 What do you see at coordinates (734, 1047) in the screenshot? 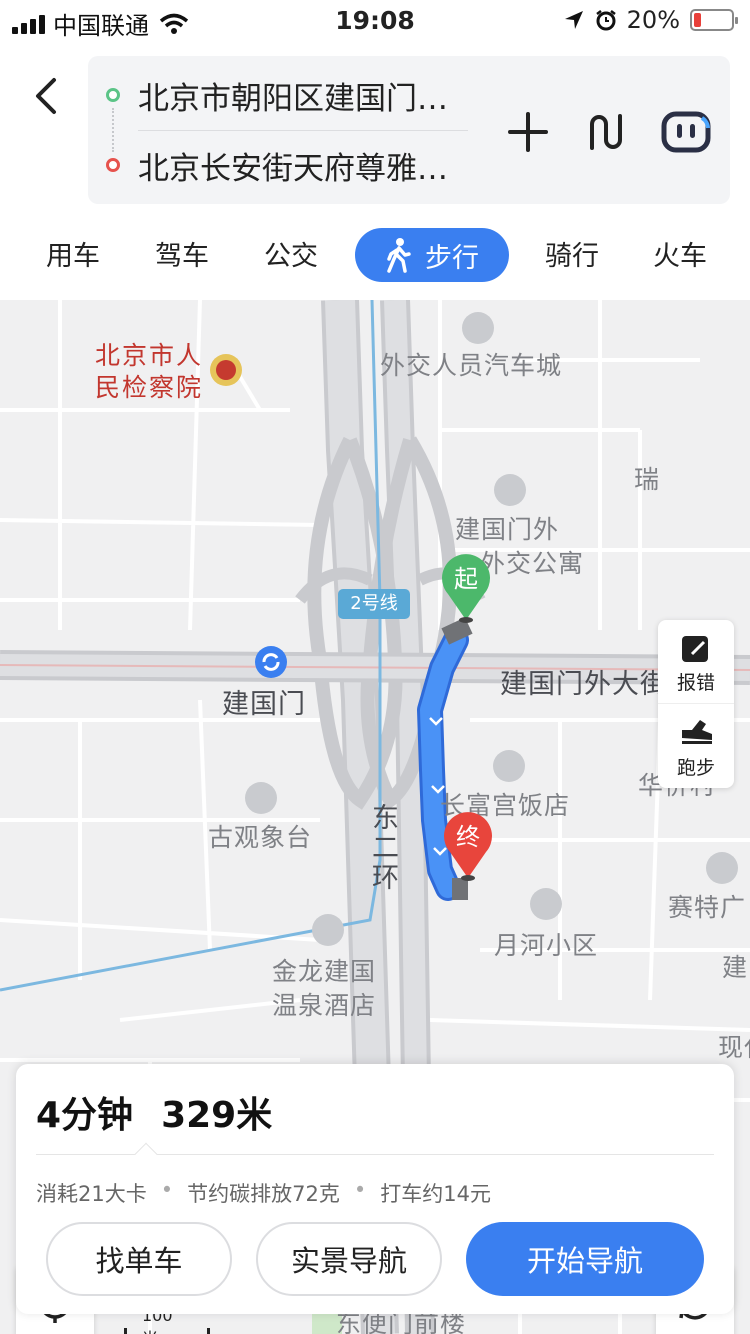
I see `map-label-xian-edge: 现代` at bounding box center [734, 1047].